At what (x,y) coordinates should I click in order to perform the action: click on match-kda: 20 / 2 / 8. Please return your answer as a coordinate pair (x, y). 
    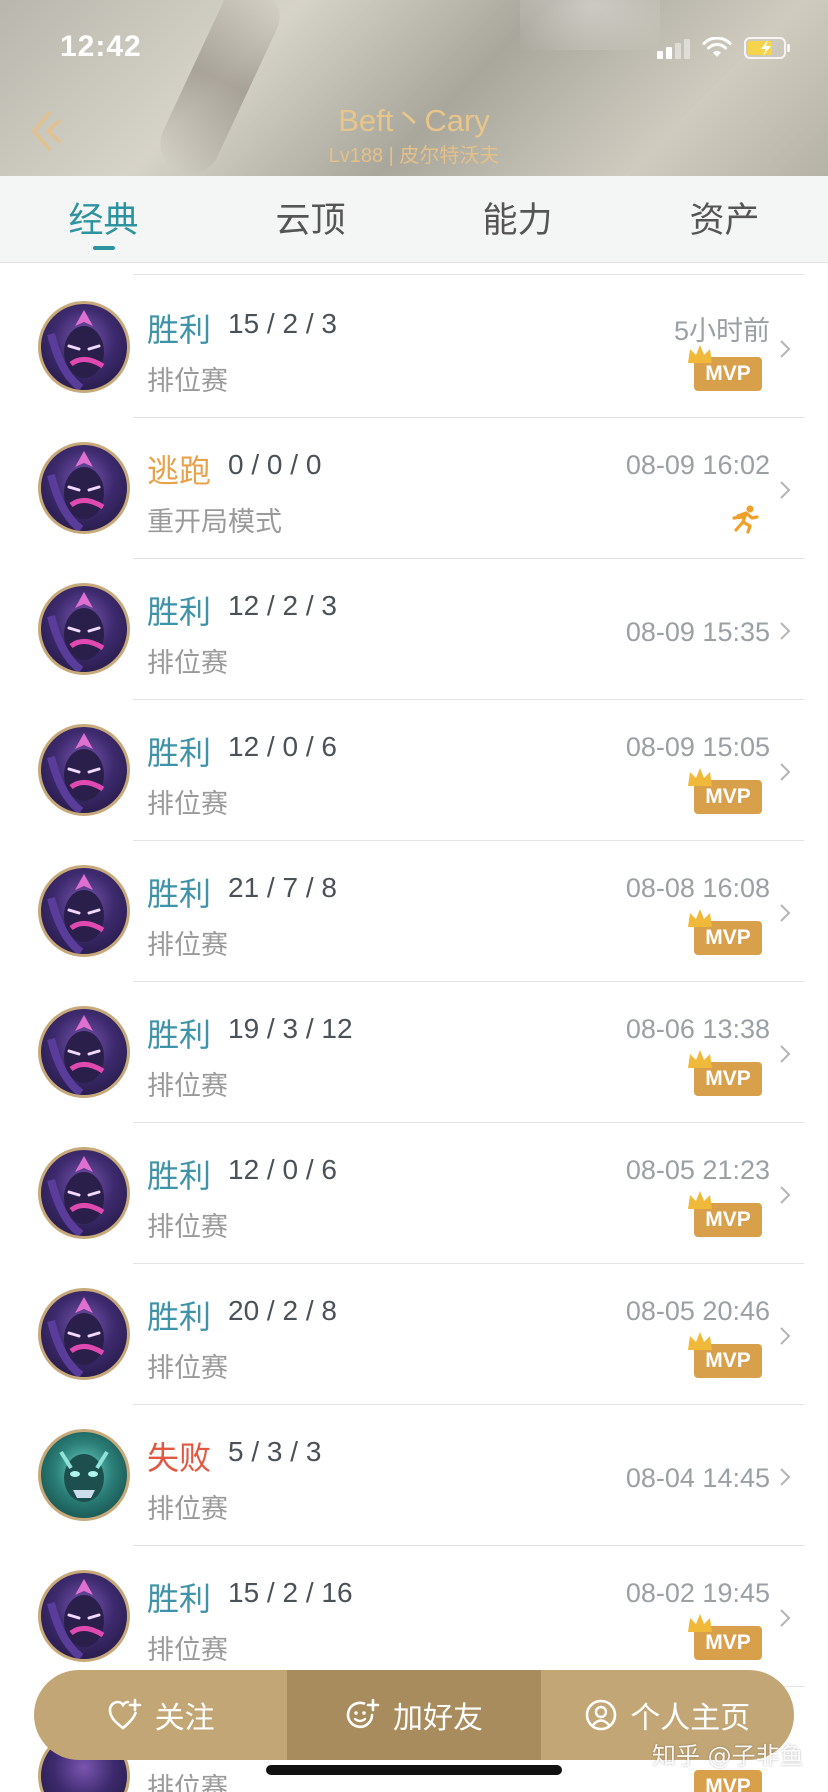
    Looking at the image, I should click on (282, 1310).